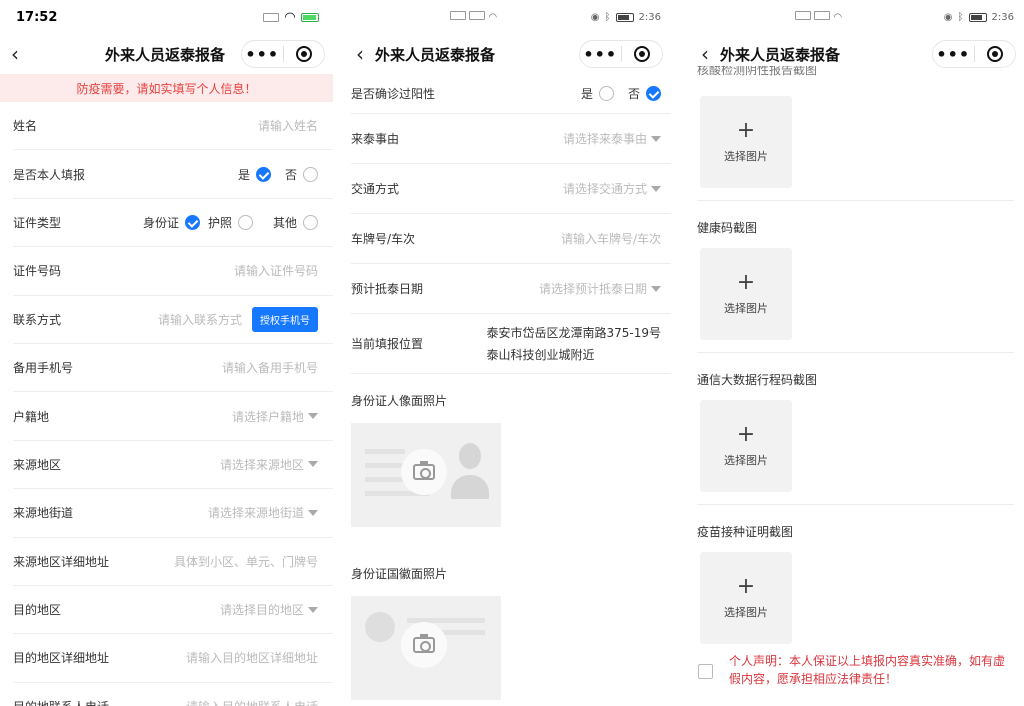 This screenshot has width=1024, height=706. Describe the element at coordinates (746, 282) in the screenshot. I see `plus-icon: +` at that location.